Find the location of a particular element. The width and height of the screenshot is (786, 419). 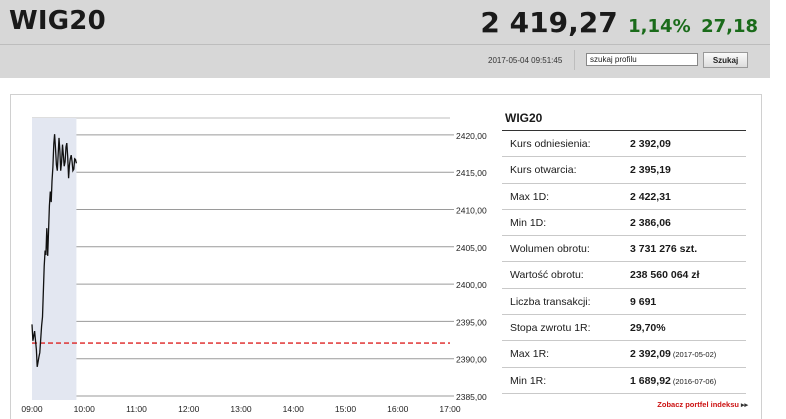

info-row-value-text: 3 731 276 szt. is located at coordinates (664, 249).